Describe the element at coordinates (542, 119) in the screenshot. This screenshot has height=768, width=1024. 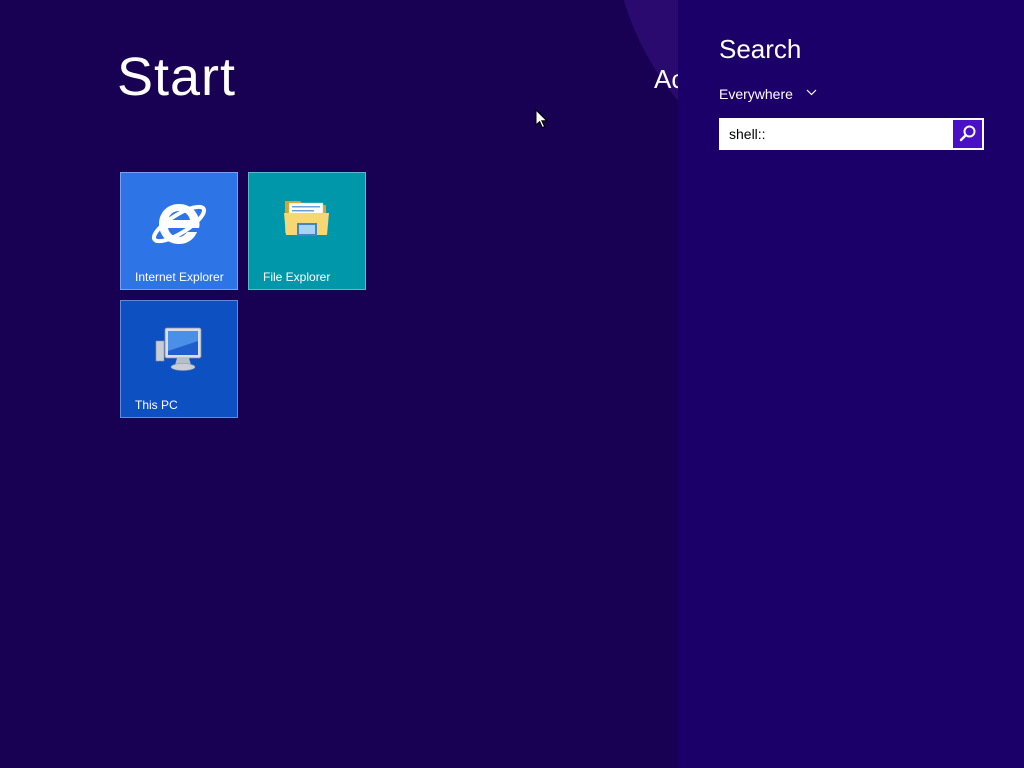
I see `mouse-cursor-icon` at that location.